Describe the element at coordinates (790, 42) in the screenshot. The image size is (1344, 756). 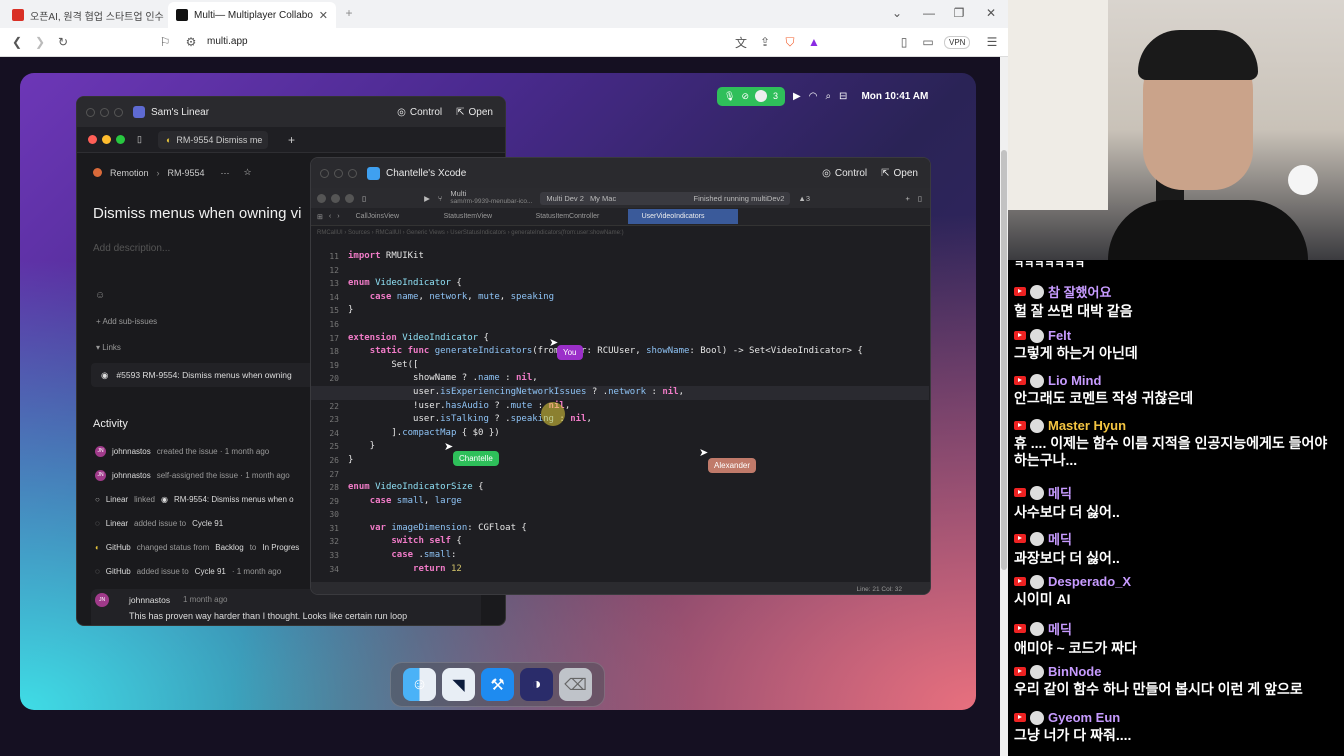
I see `brave-shield-icon: ⛉` at that location.